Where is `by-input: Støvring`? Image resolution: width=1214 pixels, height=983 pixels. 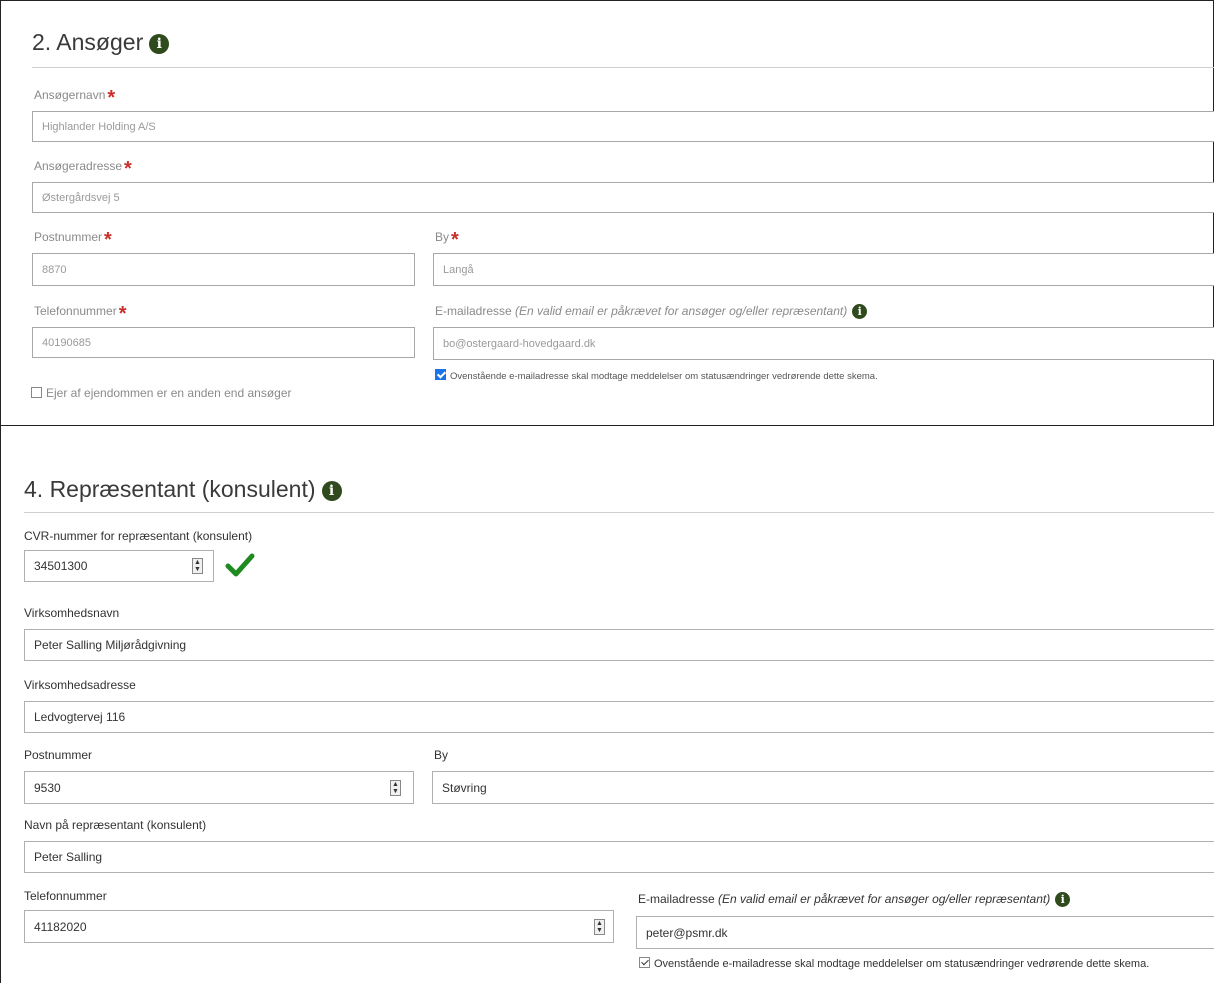
by-input: Støvring is located at coordinates (823, 787).